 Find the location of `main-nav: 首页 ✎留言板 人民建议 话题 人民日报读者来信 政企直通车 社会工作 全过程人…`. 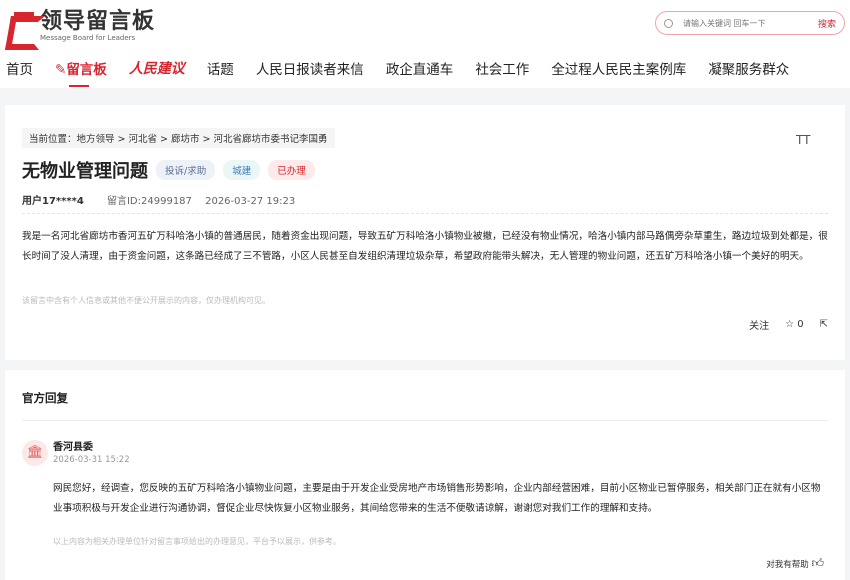

main-nav: 首页 ✎留言板 人民建议 话题 人民日报读者来信 政企直通车 社会工作 全过程人… is located at coordinates (408, 72).